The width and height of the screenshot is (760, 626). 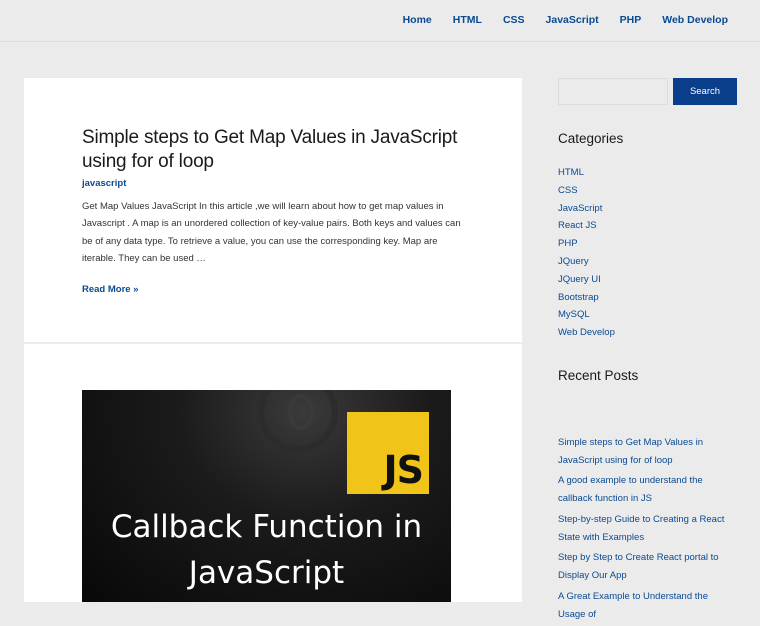 What do you see at coordinates (110, 289) in the screenshot?
I see `read-more-link: Read More »` at bounding box center [110, 289].